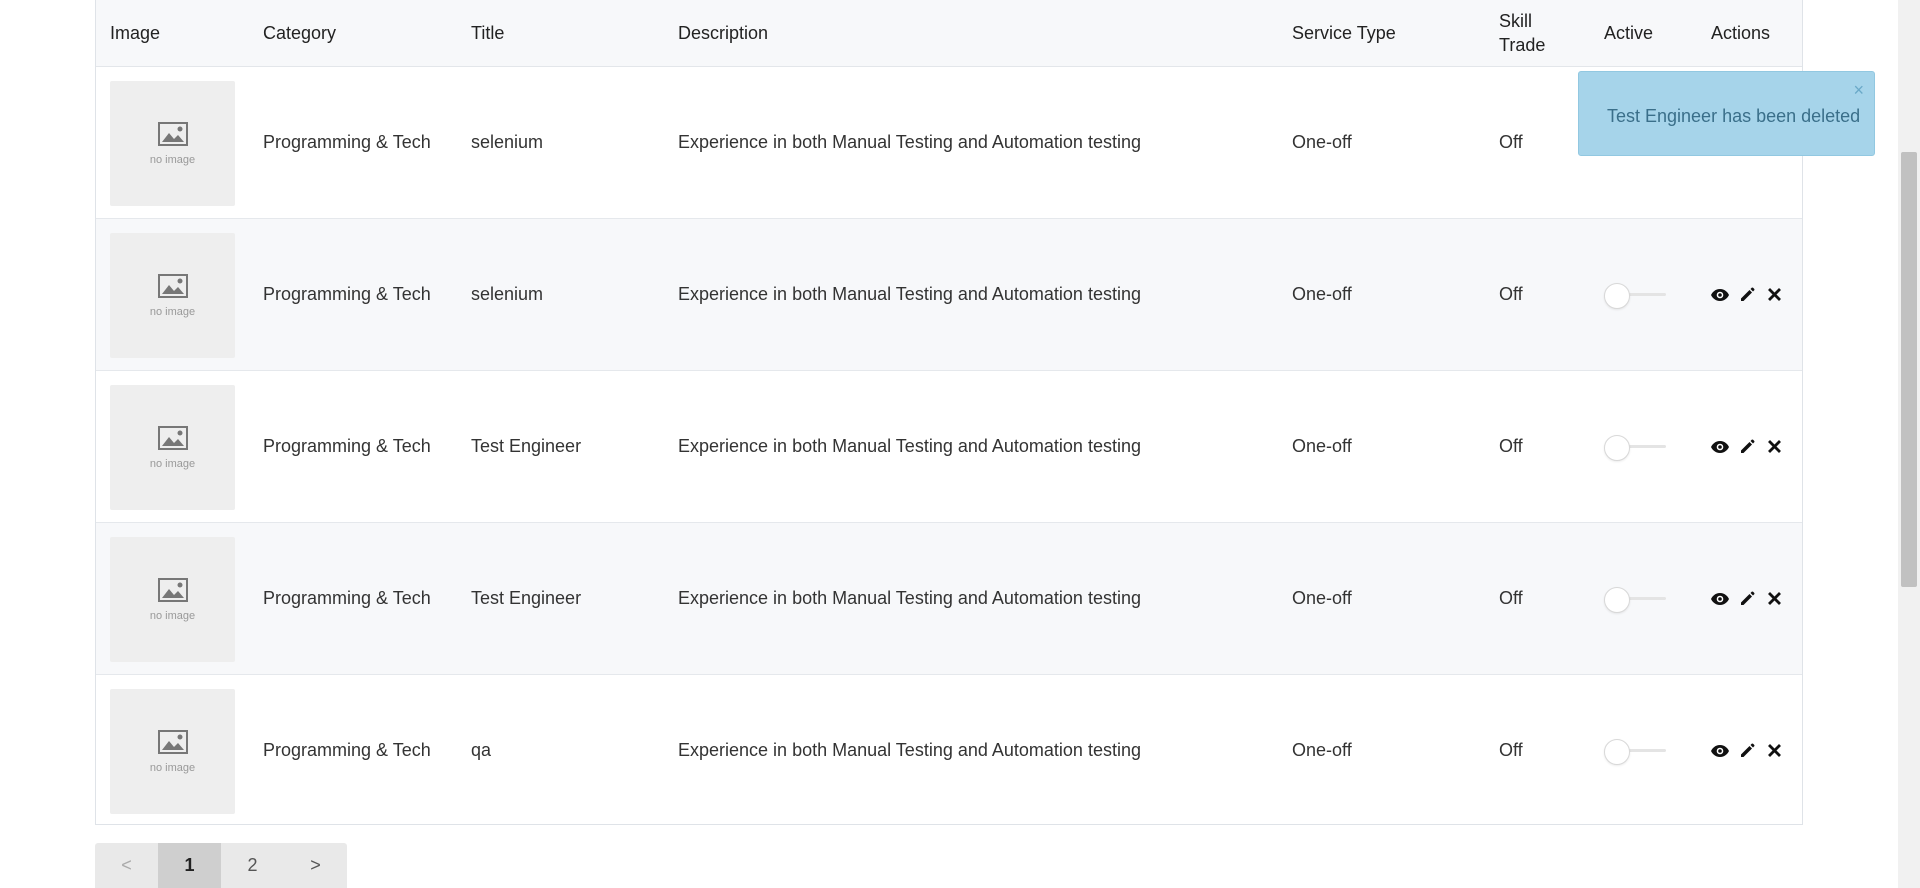 The height and width of the screenshot is (888, 1920). I want to click on toast-message: Test Engineer has been deleted, so click(1734, 116).